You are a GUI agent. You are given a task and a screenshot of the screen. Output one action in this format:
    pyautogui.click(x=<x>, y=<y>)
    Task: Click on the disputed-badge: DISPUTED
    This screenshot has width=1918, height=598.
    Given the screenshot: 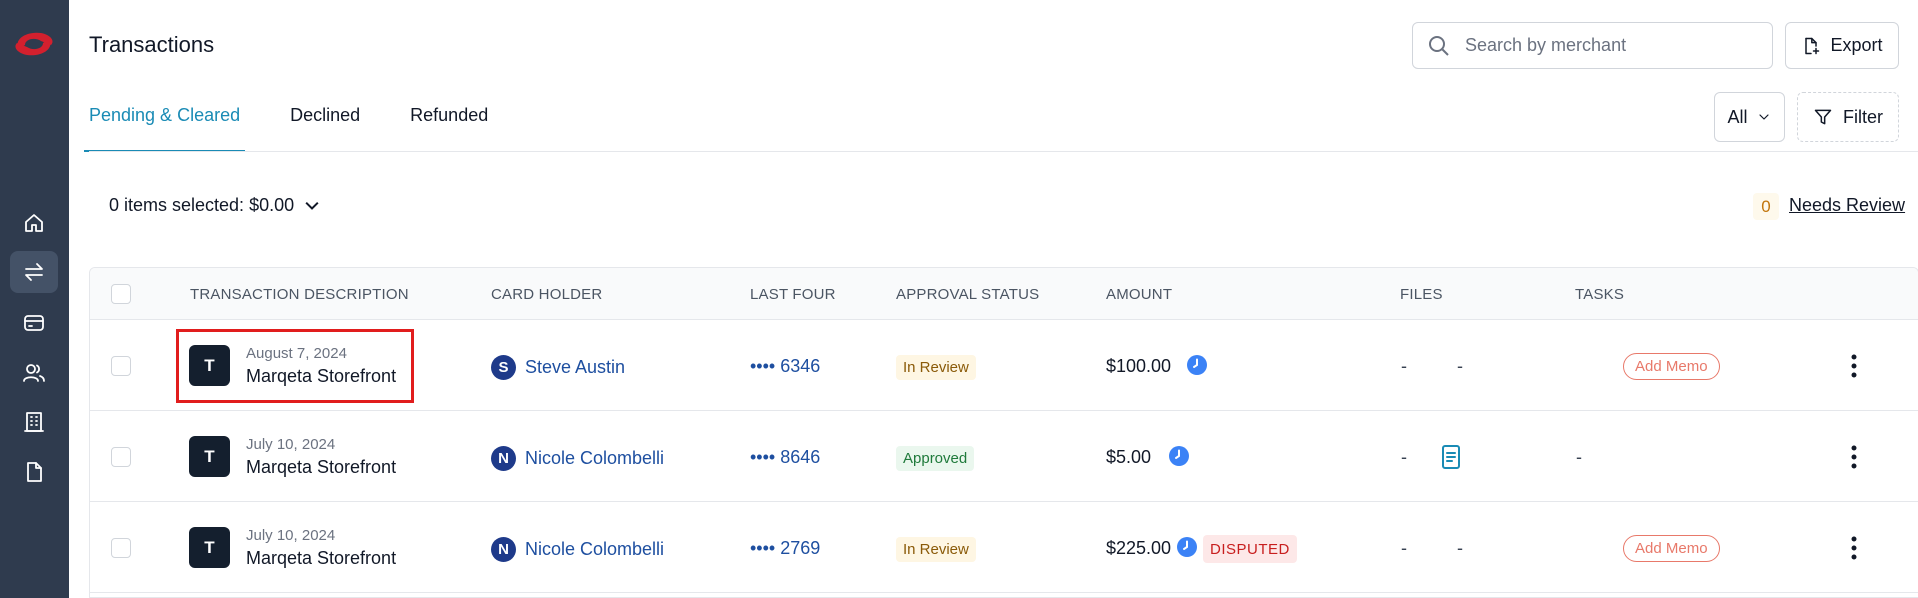 What is the action you would take?
    pyautogui.click(x=1250, y=549)
    